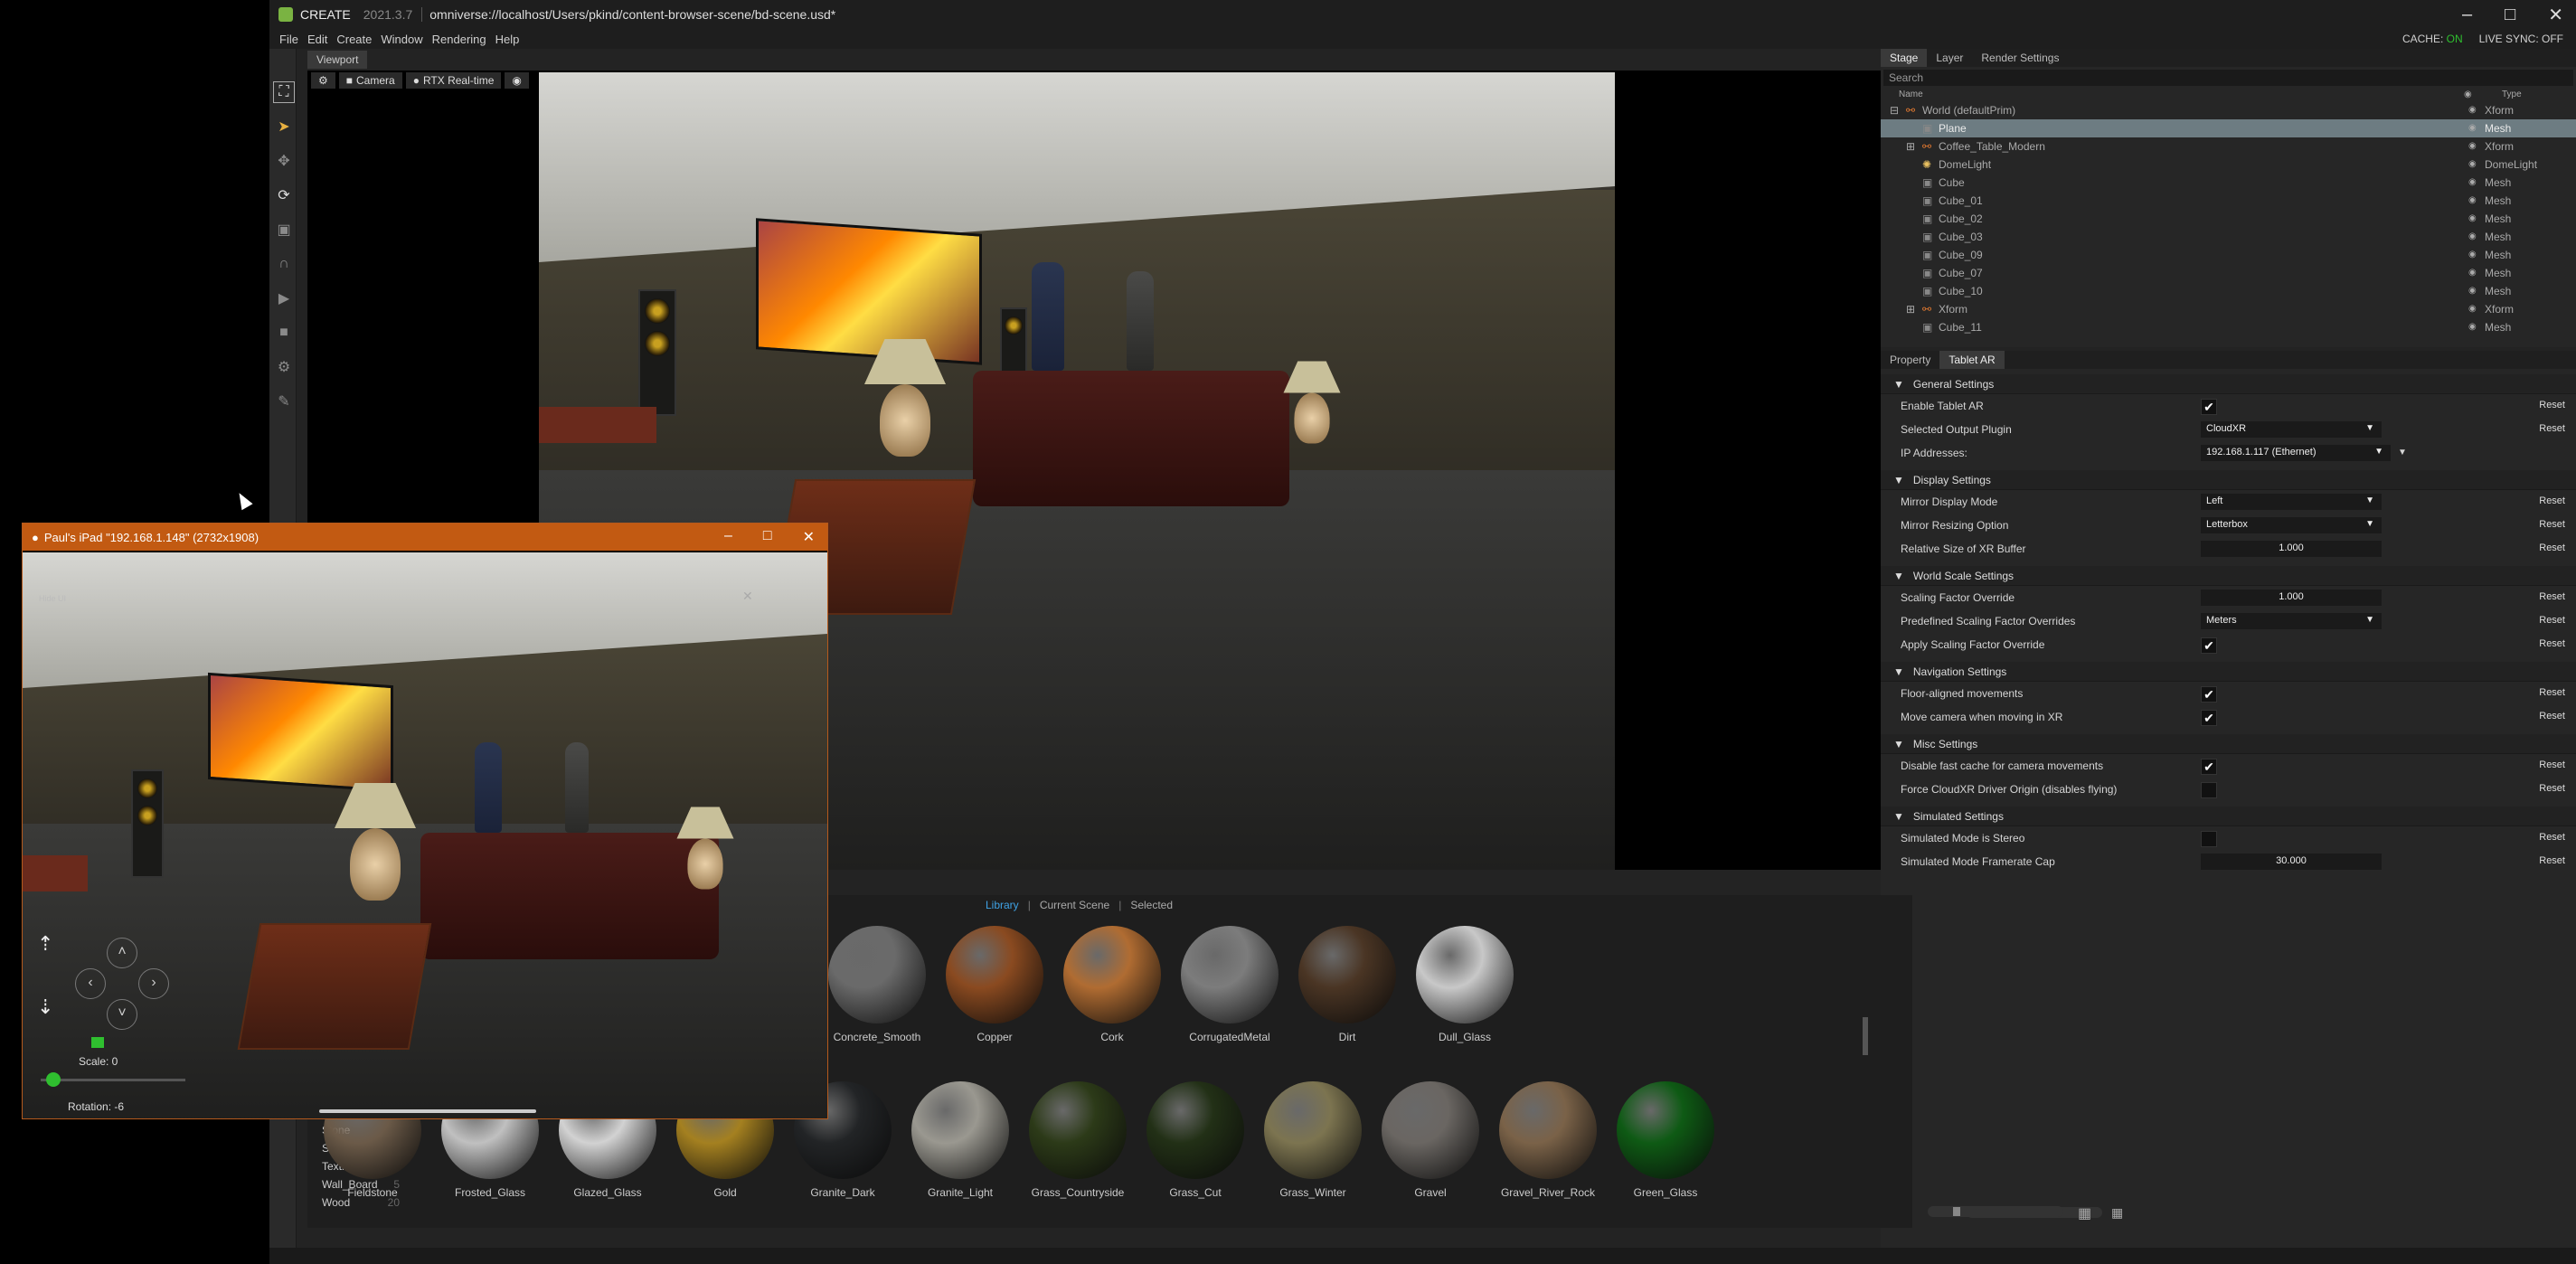 The image size is (2576, 1264). Describe the element at coordinates (91, 983) in the screenshot. I see `nav-left-button: ‹` at that location.